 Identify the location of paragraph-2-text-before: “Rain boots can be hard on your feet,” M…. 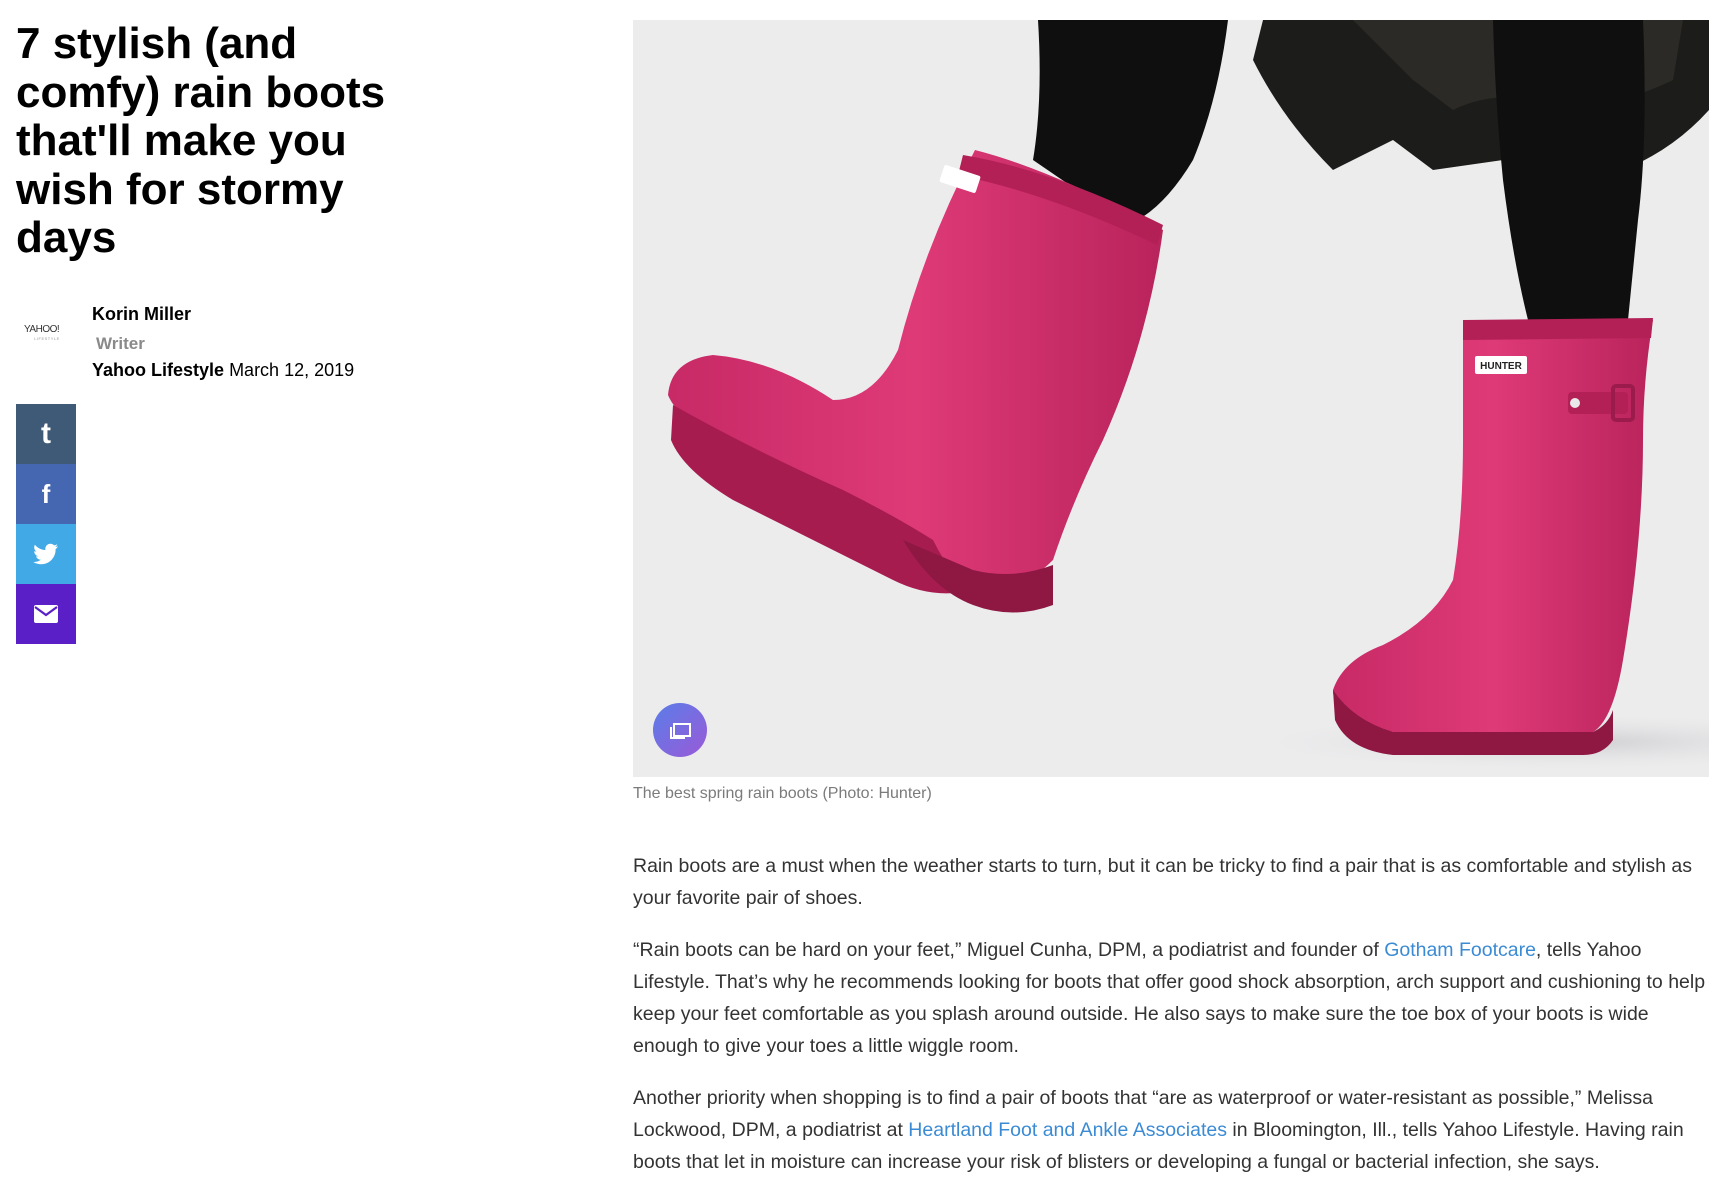
(1009, 950).